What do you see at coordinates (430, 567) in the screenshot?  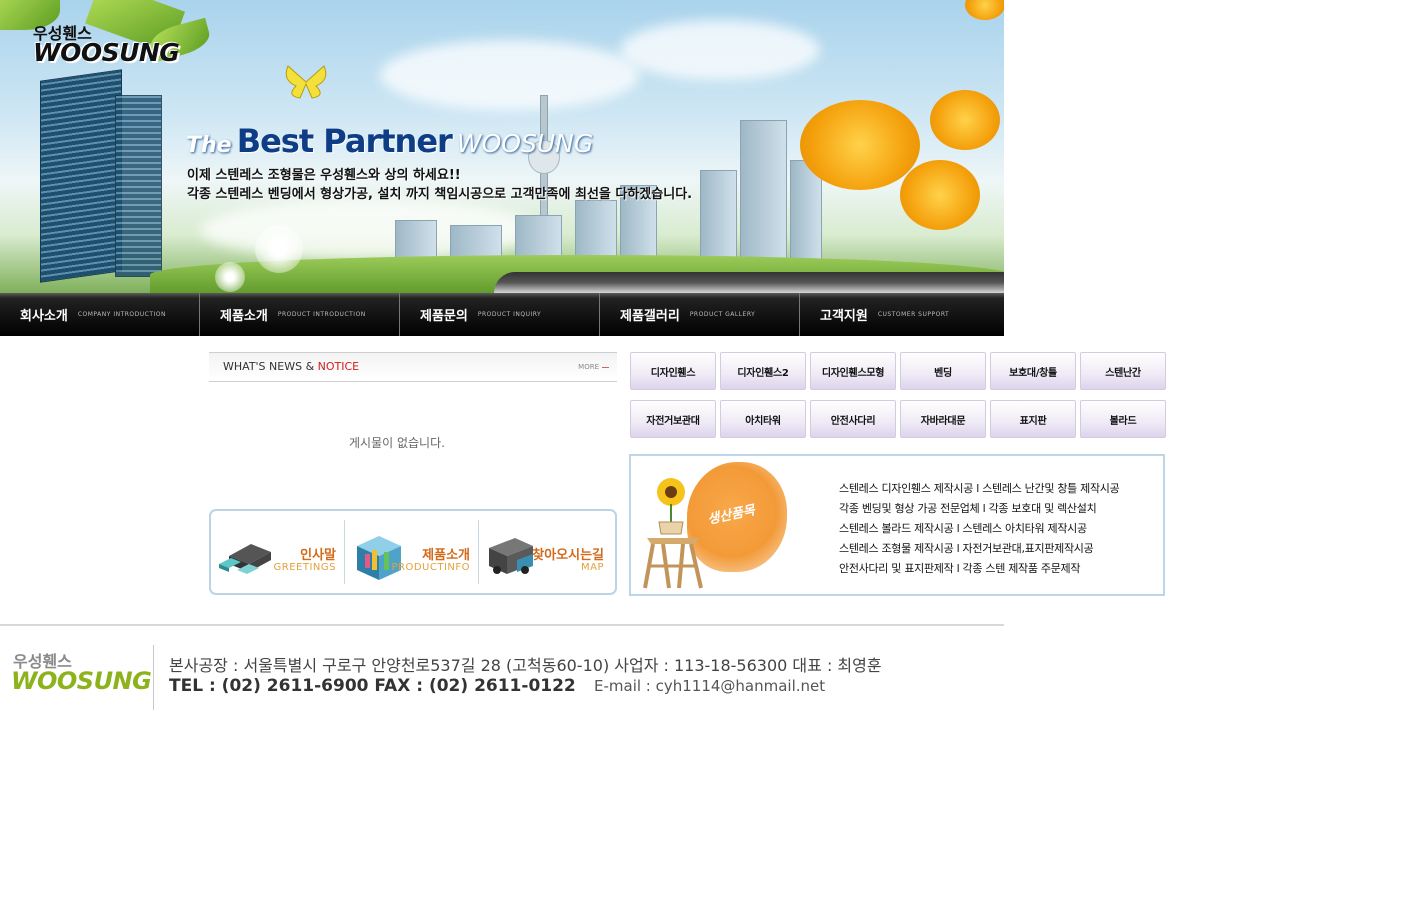 I see `quick-link-sublabel: PRODUCTINFO` at bounding box center [430, 567].